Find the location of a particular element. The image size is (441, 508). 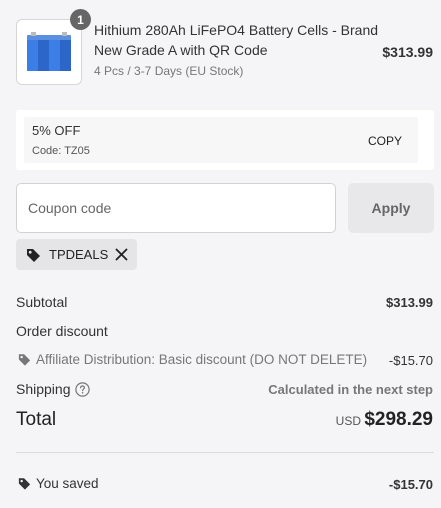

saved-tag-icon is located at coordinates (24, 484).